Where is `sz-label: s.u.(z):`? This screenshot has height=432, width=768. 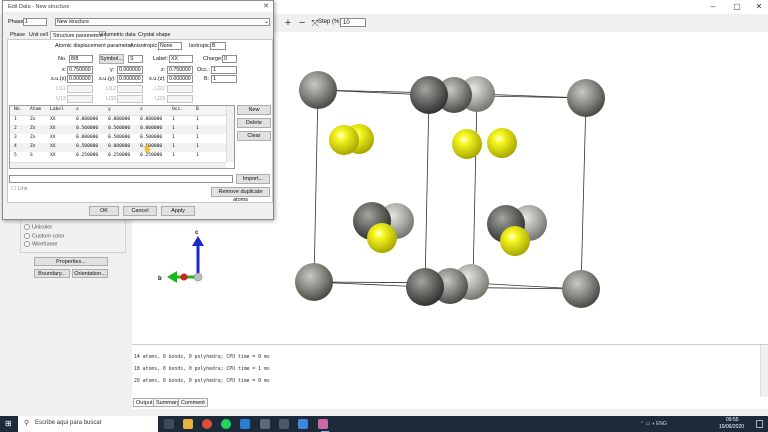 sz-label: s.u.(z): is located at coordinates (157, 79).